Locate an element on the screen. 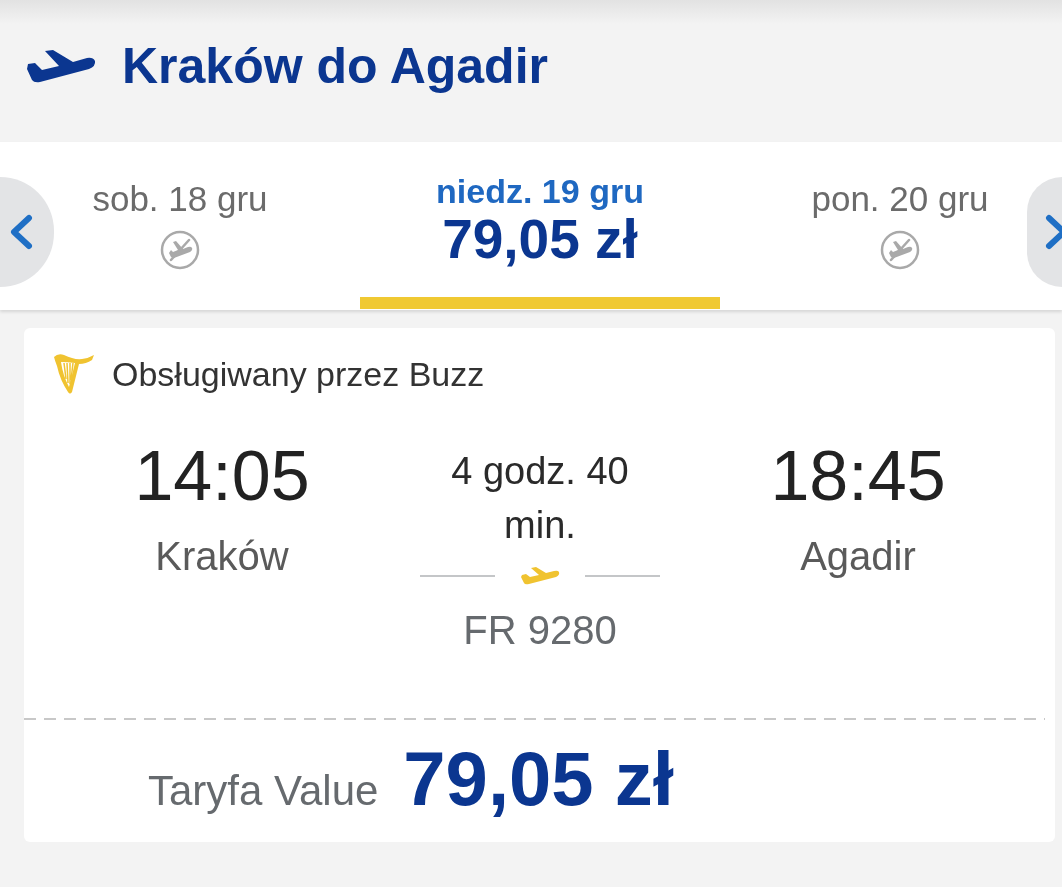 The height and width of the screenshot is (887, 1062). harp-logo-icon is located at coordinates (74, 374).